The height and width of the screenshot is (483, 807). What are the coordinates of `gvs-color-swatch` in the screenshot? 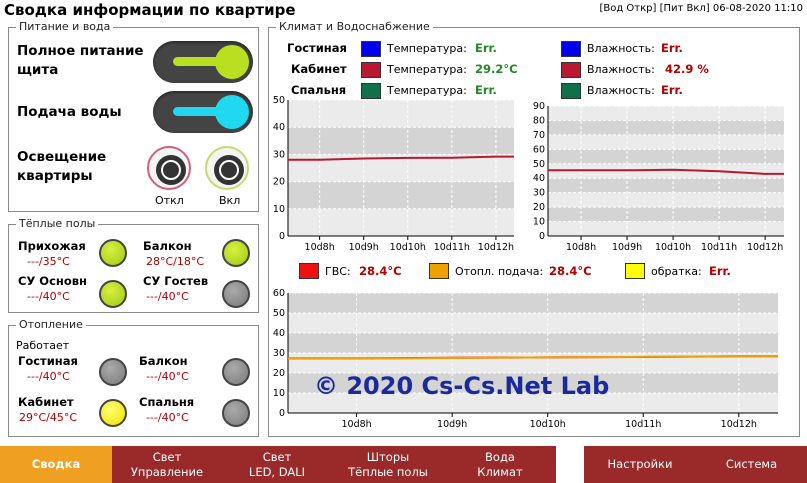 It's located at (309, 271).